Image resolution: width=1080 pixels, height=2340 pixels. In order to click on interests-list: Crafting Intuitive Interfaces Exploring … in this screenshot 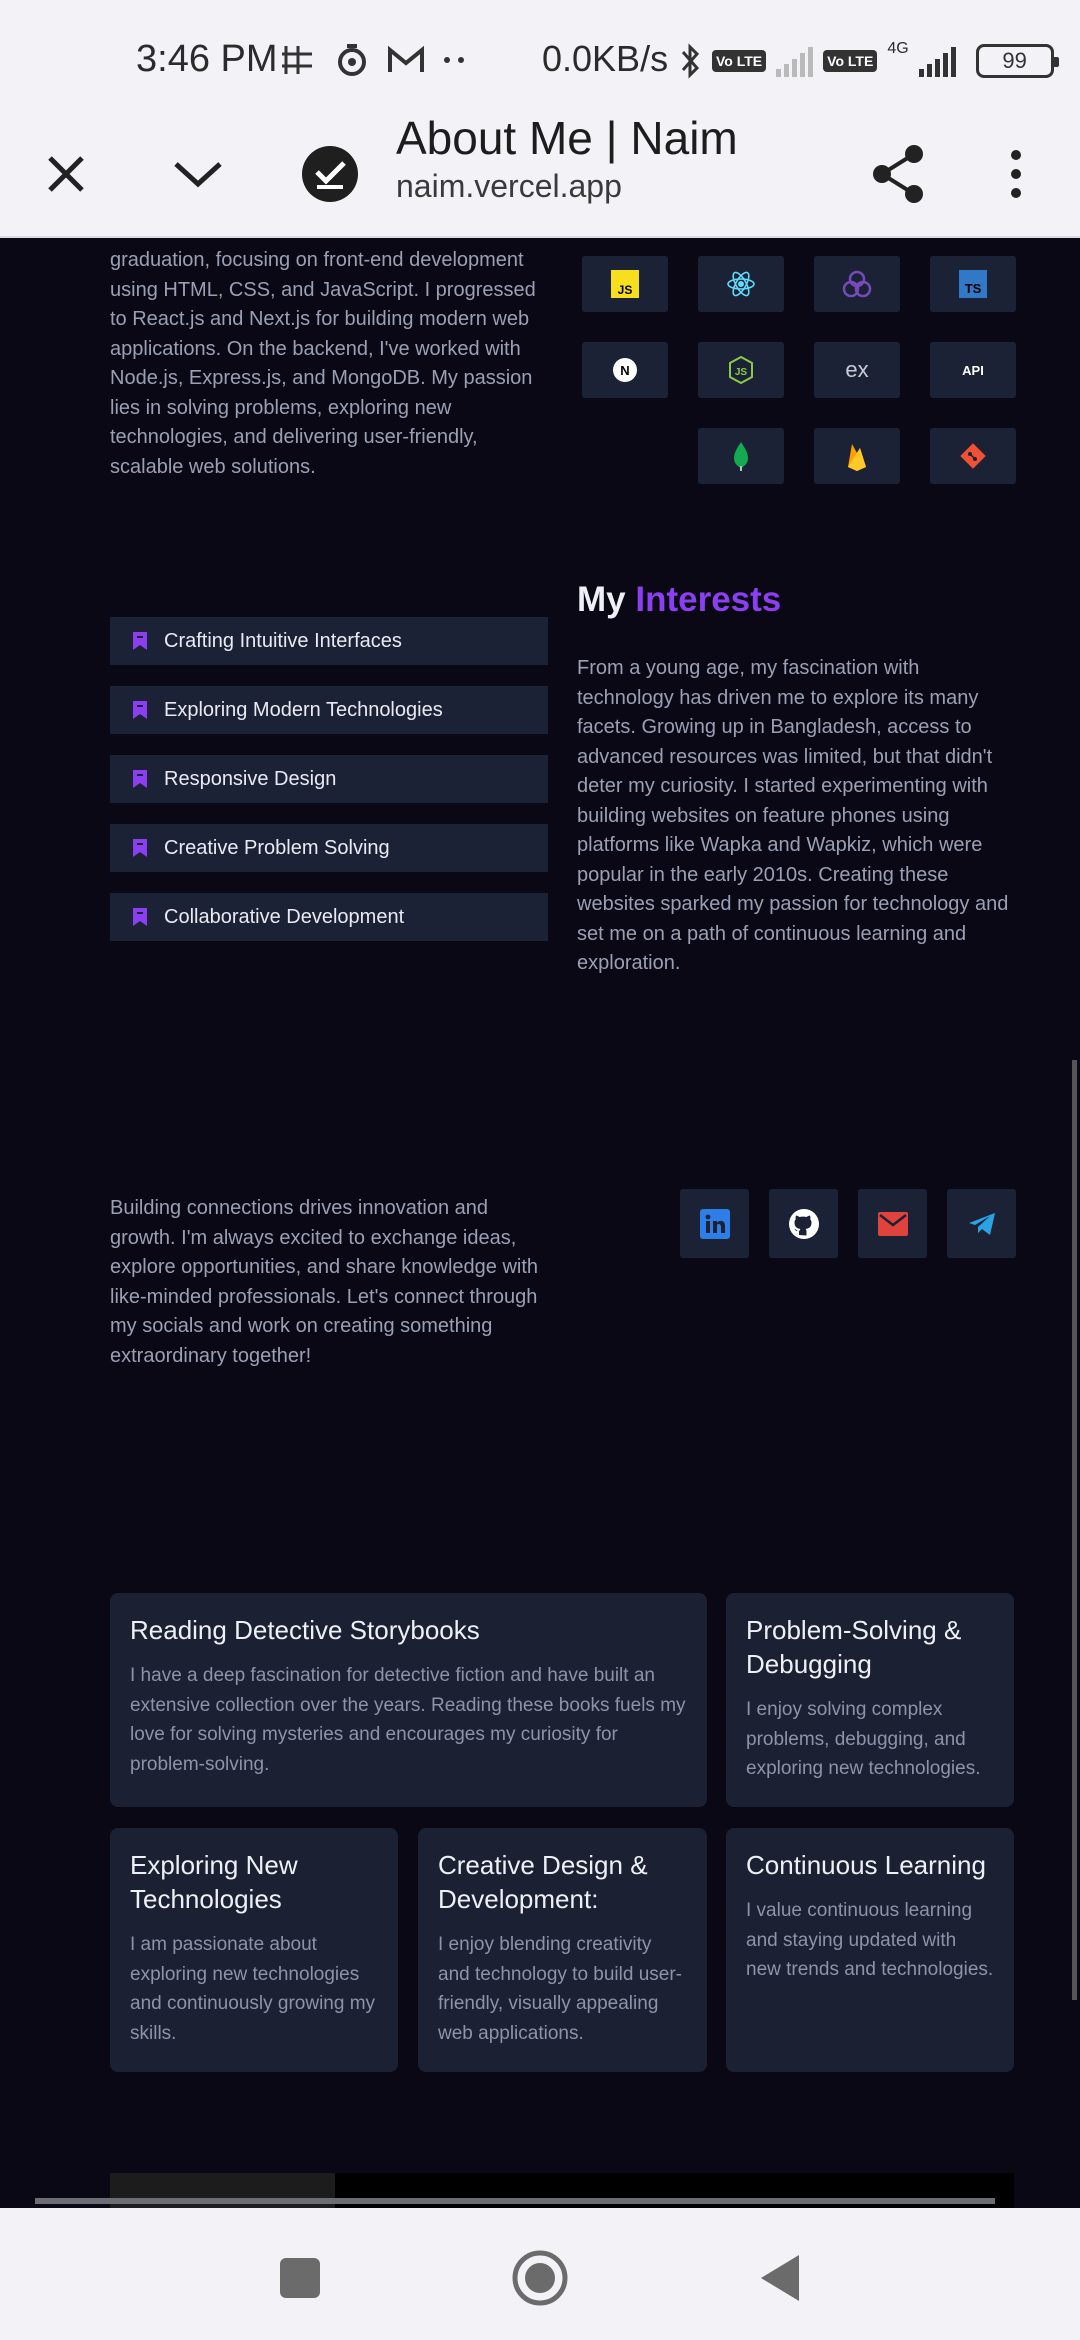, I will do `click(329, 789)`.